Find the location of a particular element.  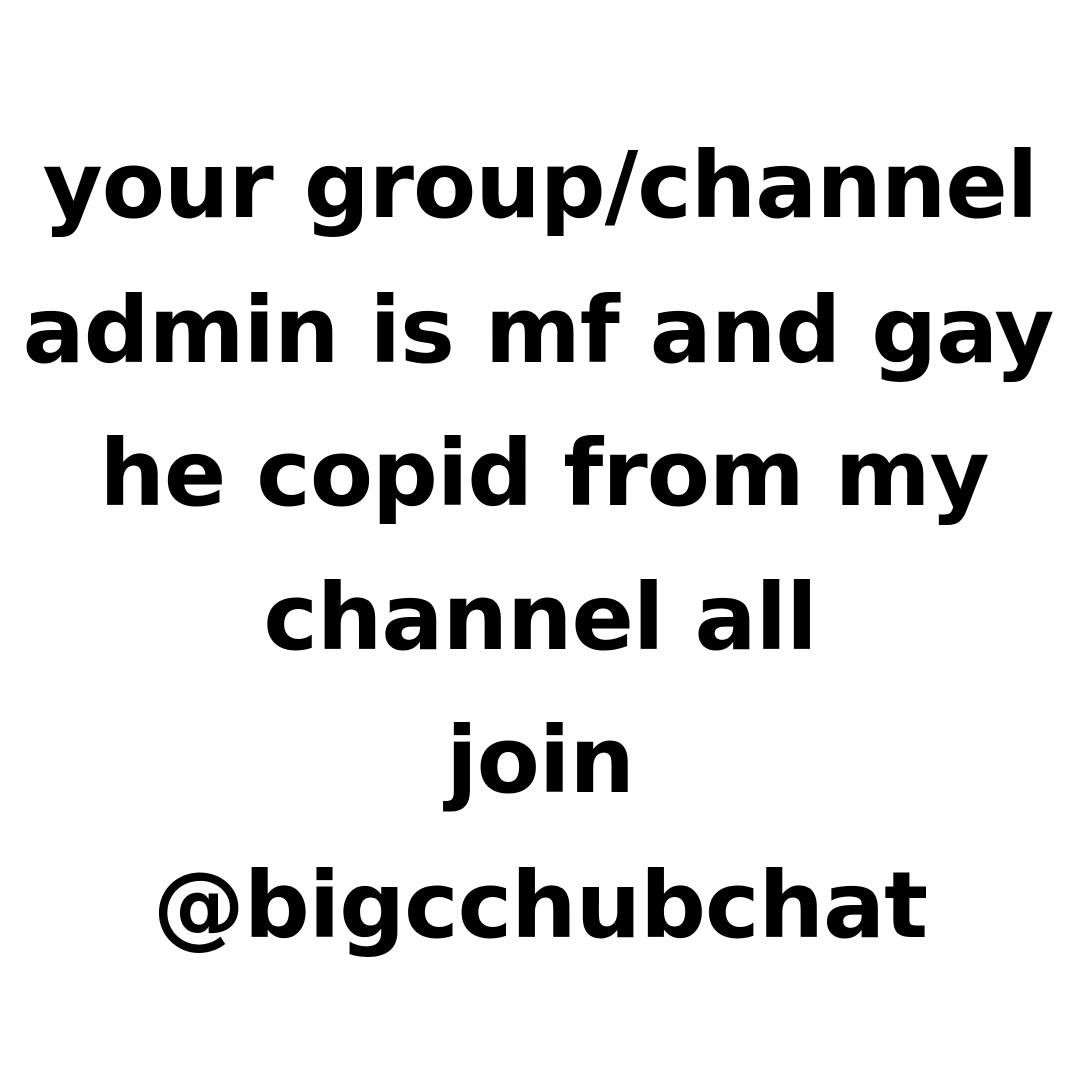

text-line-2: admin is mf and gay is located at coordinates (538, 330).